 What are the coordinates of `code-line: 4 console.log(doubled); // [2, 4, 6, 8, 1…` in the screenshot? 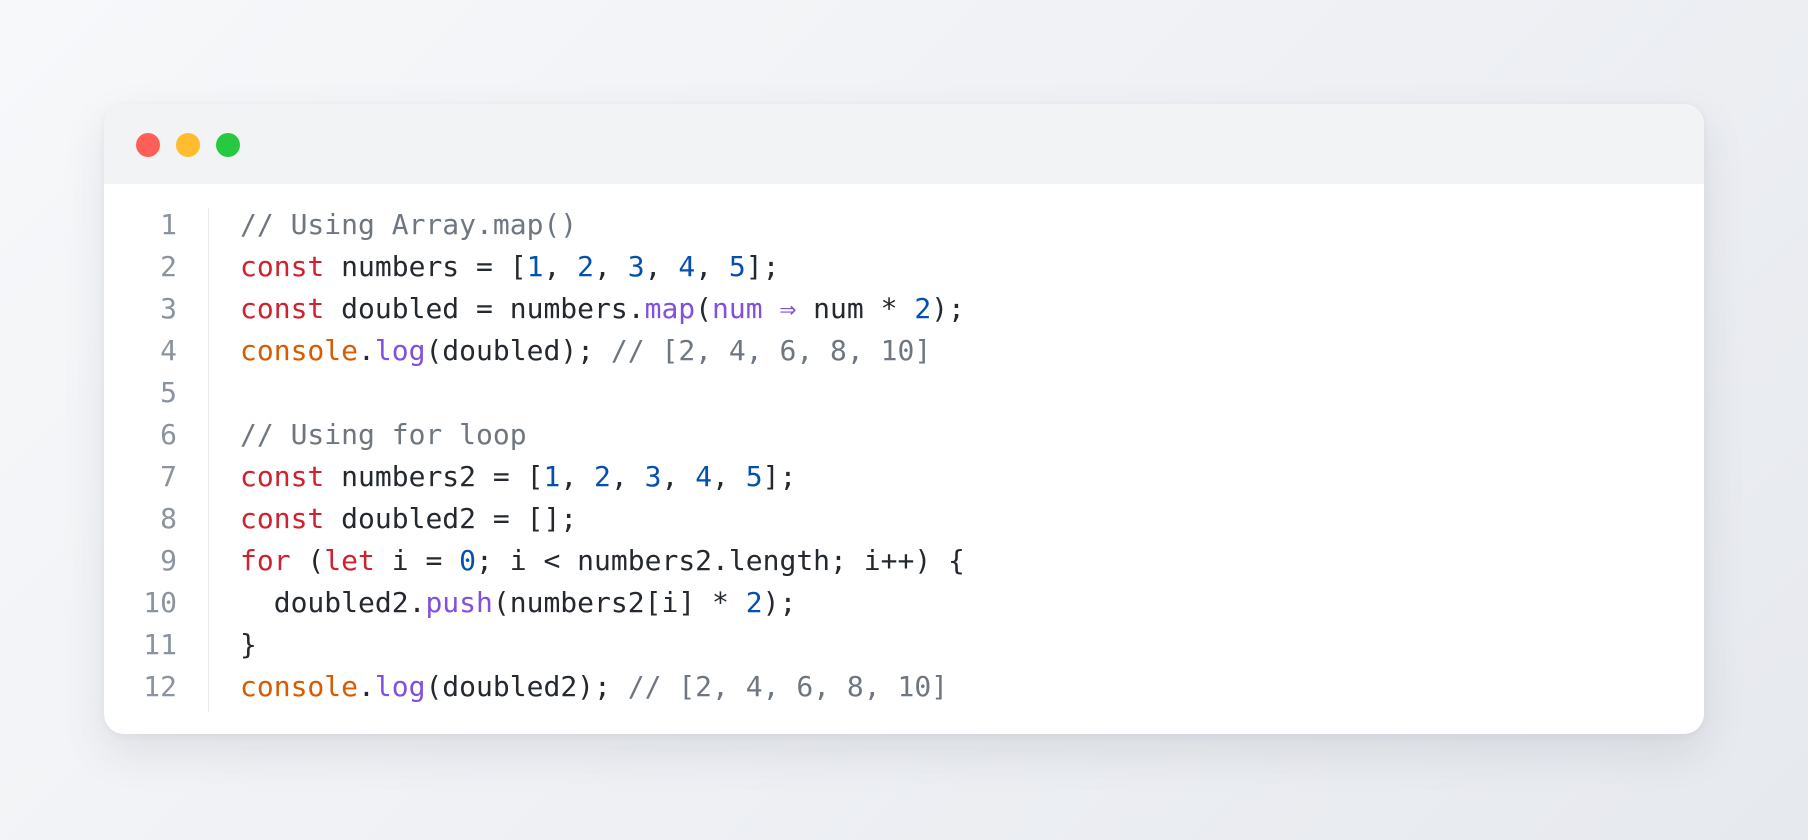 It's located at (904, 351).